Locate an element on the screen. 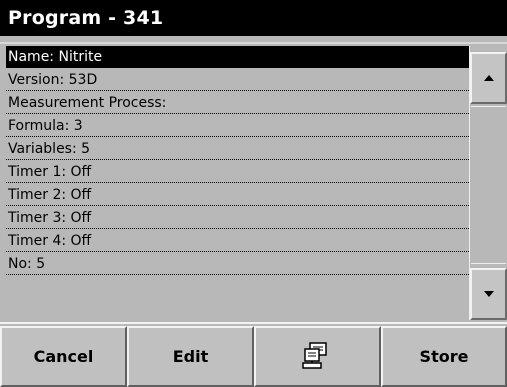 The height and width of the screenshot is (387, 507). scroll-up-button is located at coordinates (488, 78).